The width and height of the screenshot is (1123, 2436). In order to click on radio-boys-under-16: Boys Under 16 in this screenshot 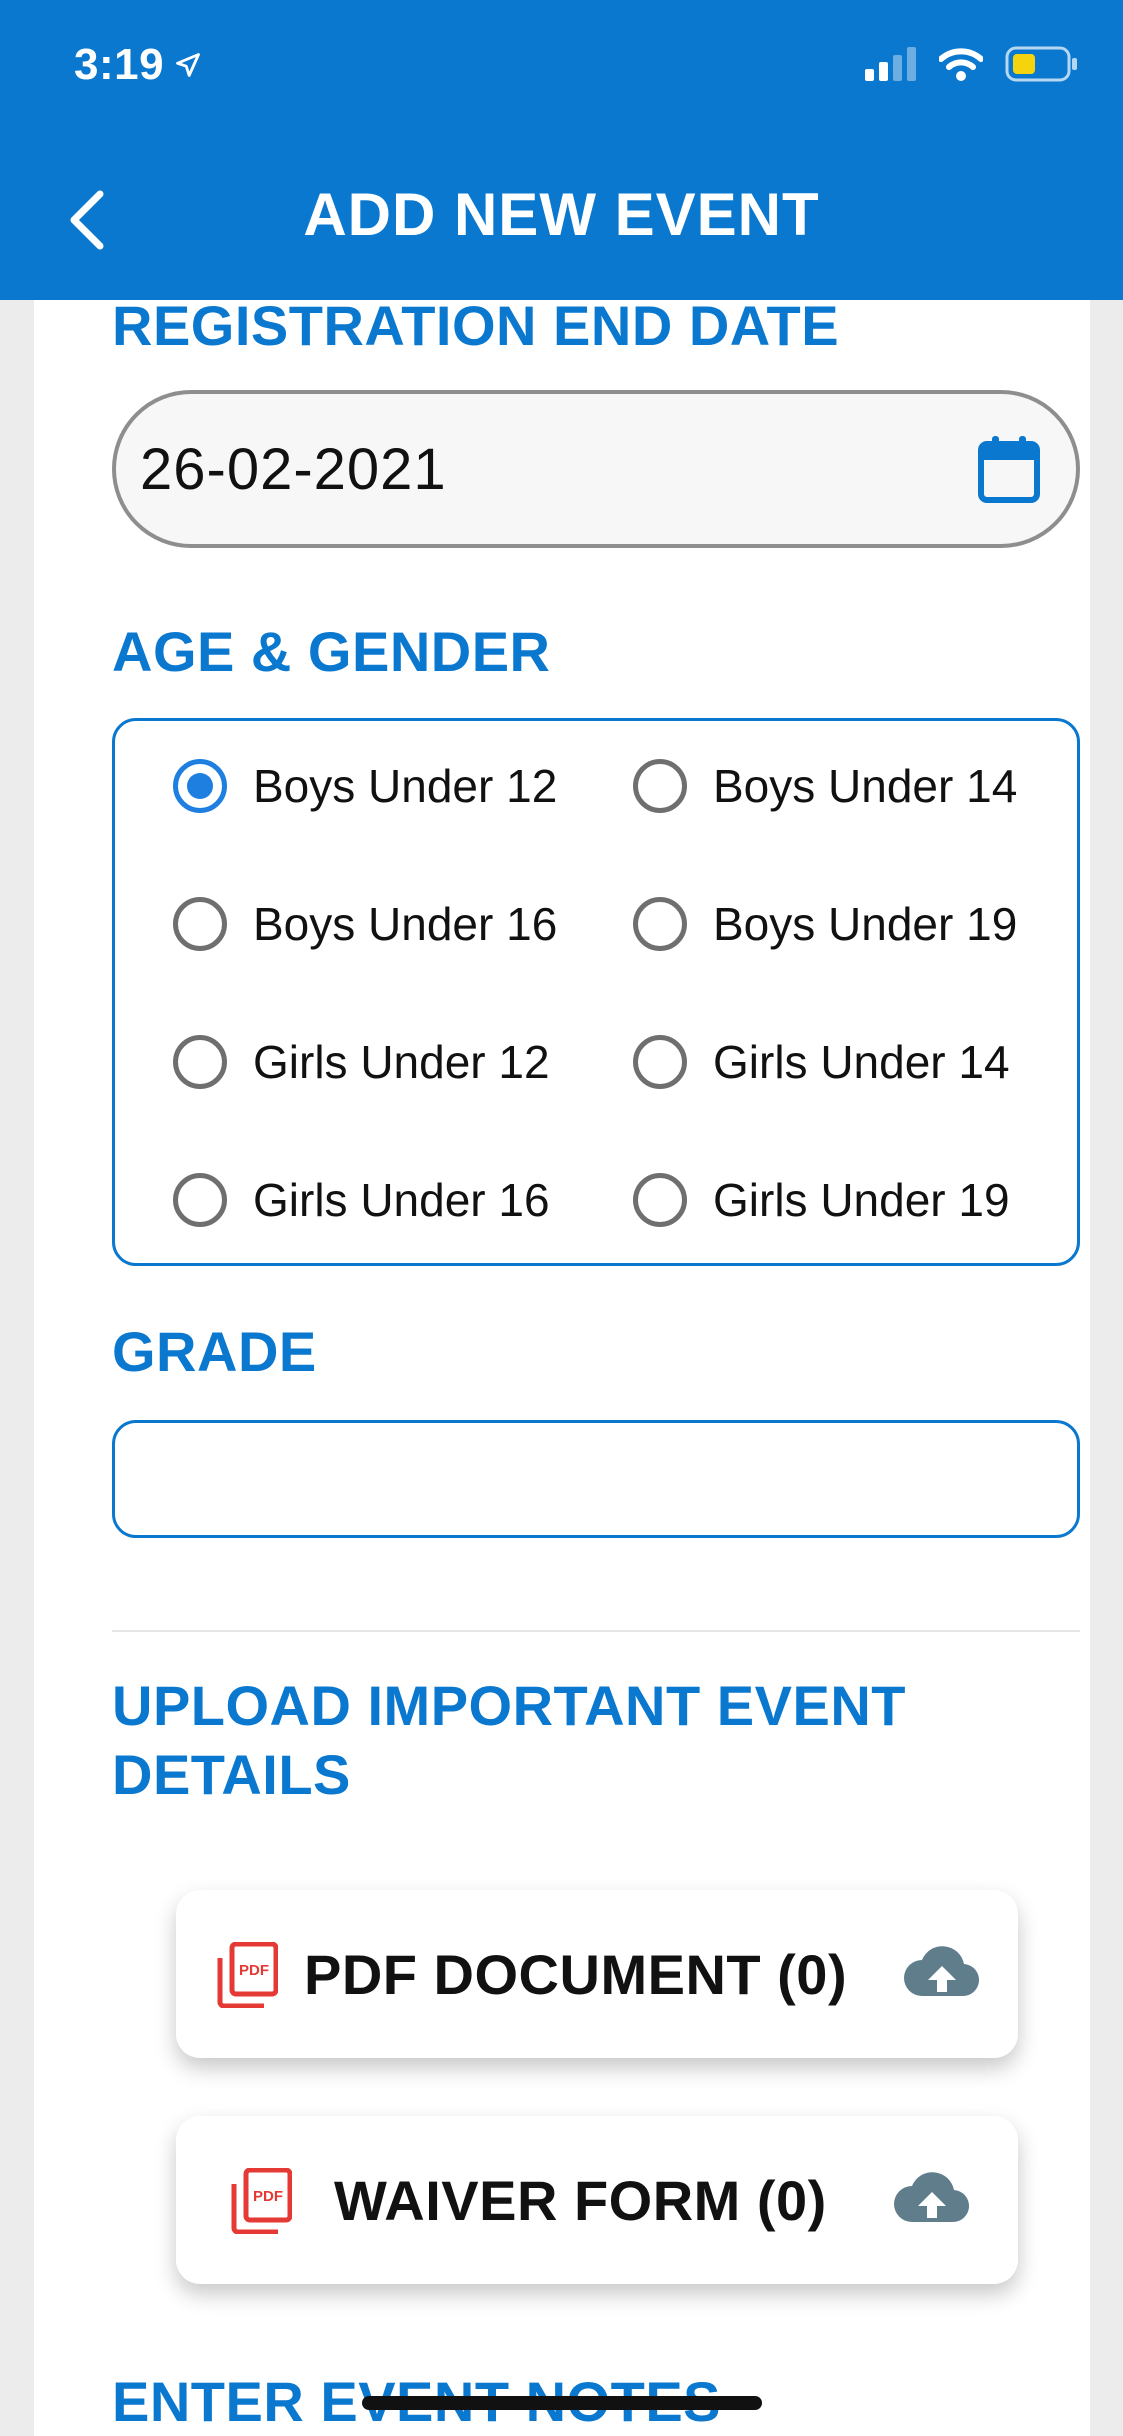, I will do `click(365, 924)`.